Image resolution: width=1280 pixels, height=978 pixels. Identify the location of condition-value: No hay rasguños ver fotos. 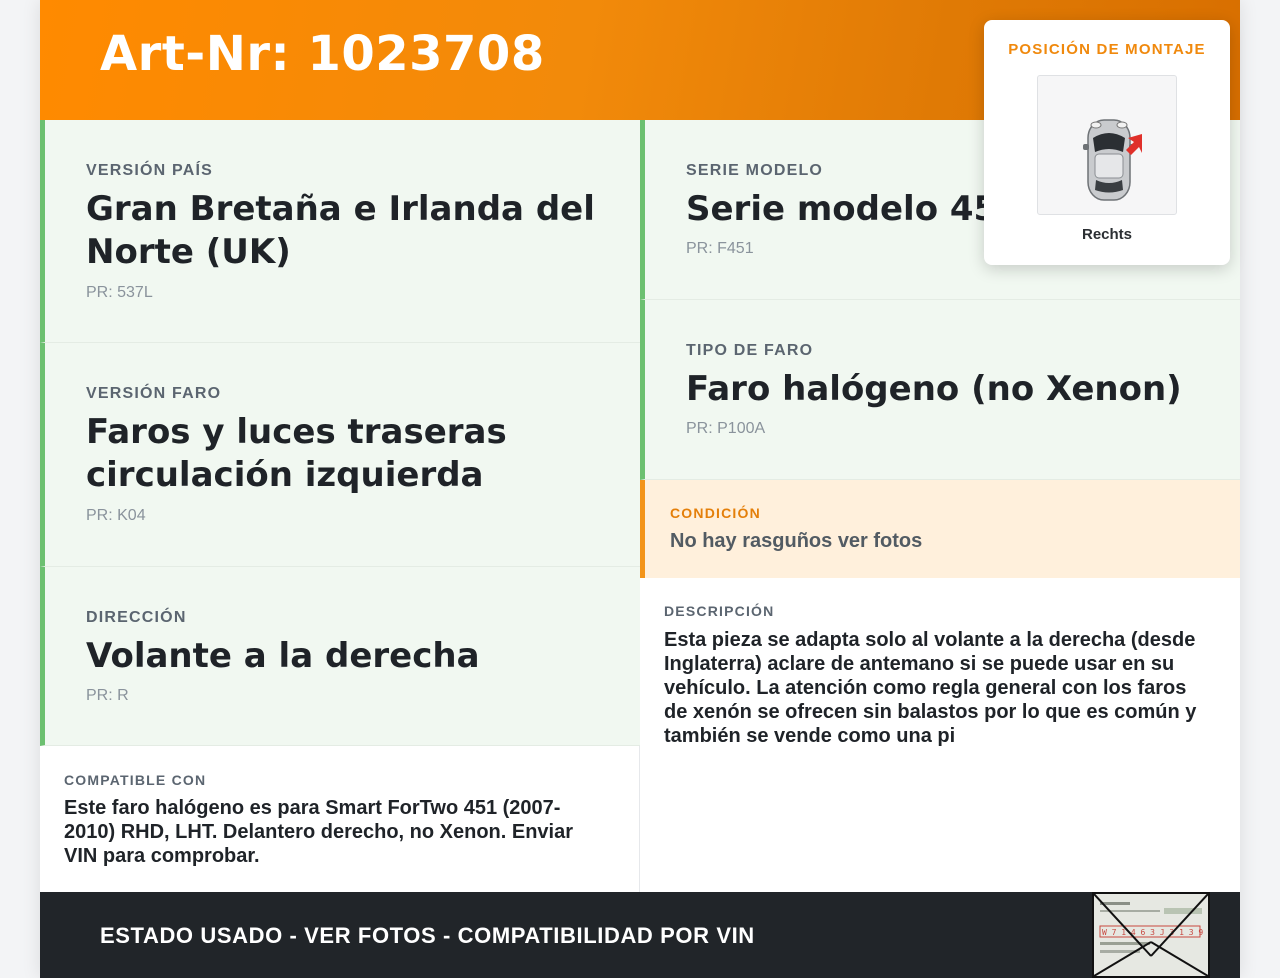
(796, 541).